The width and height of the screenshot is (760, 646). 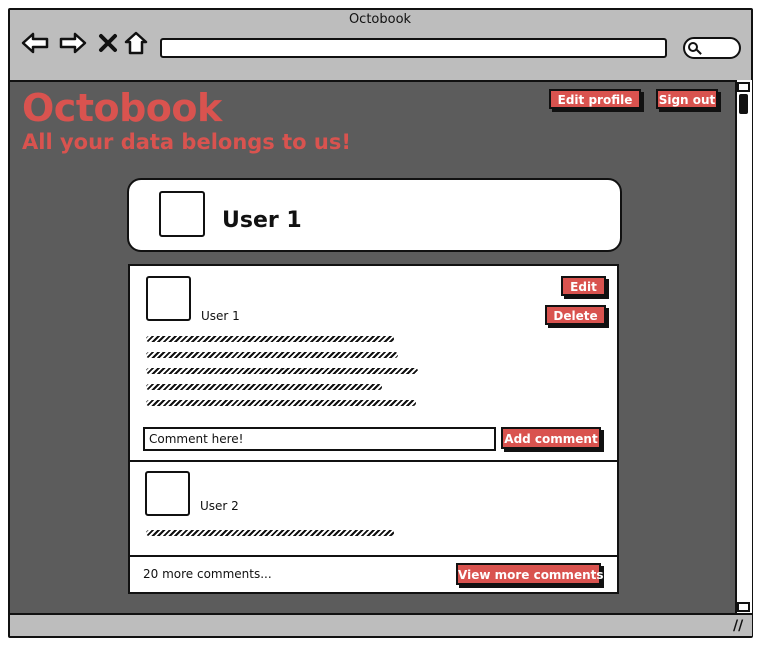 I want to click on post-author-avatar, so click(x=168, y=298).